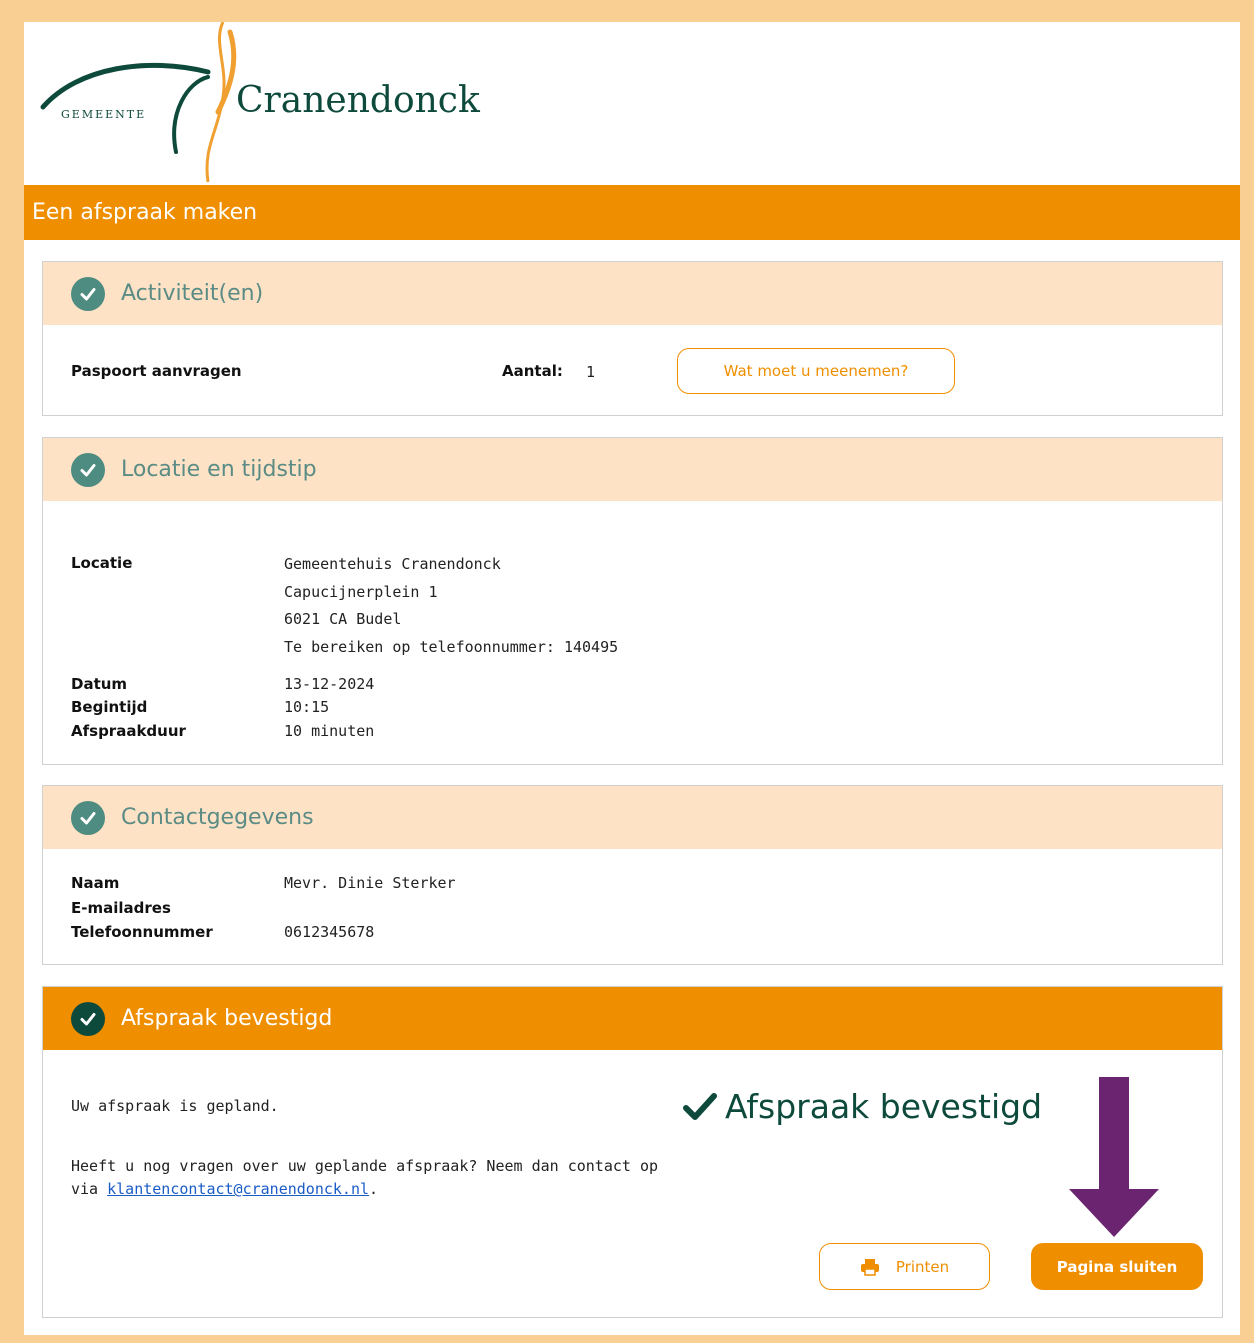 This screenshot has height=1343, width=1254. What do you see at coordinates (922, 1266) in the screenshot?
I see `print-button-label: Printen` at bounding box center [922, 1266].